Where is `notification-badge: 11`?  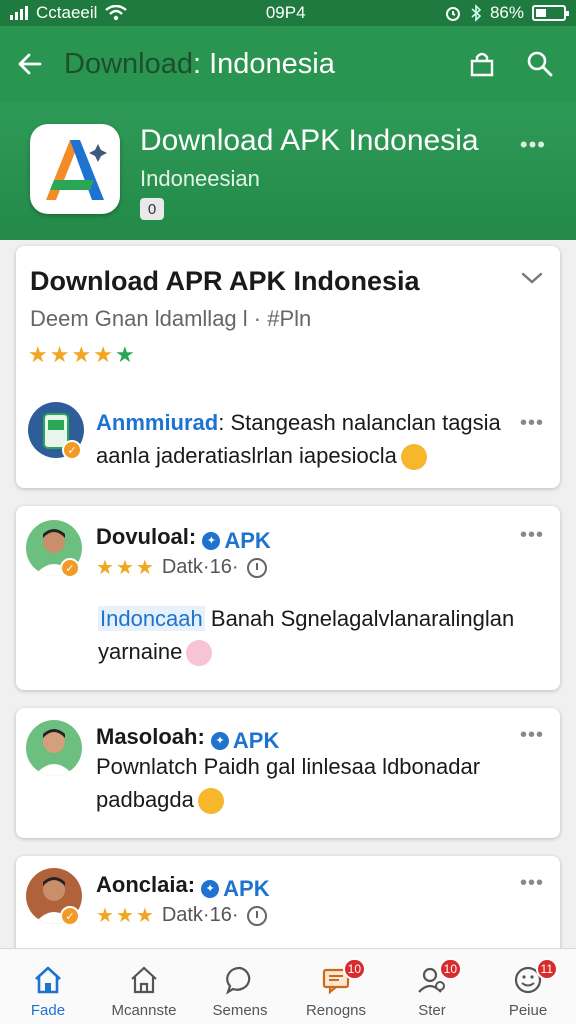 notification-badge: 11 is located at coordinates (546, 968).